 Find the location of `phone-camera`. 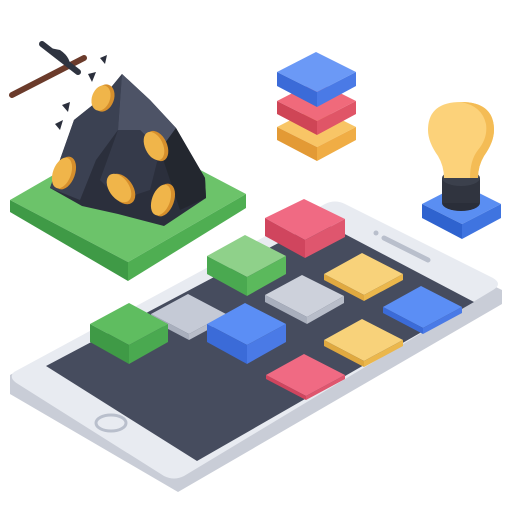

phone-camera is located at coordinates (376, 233).